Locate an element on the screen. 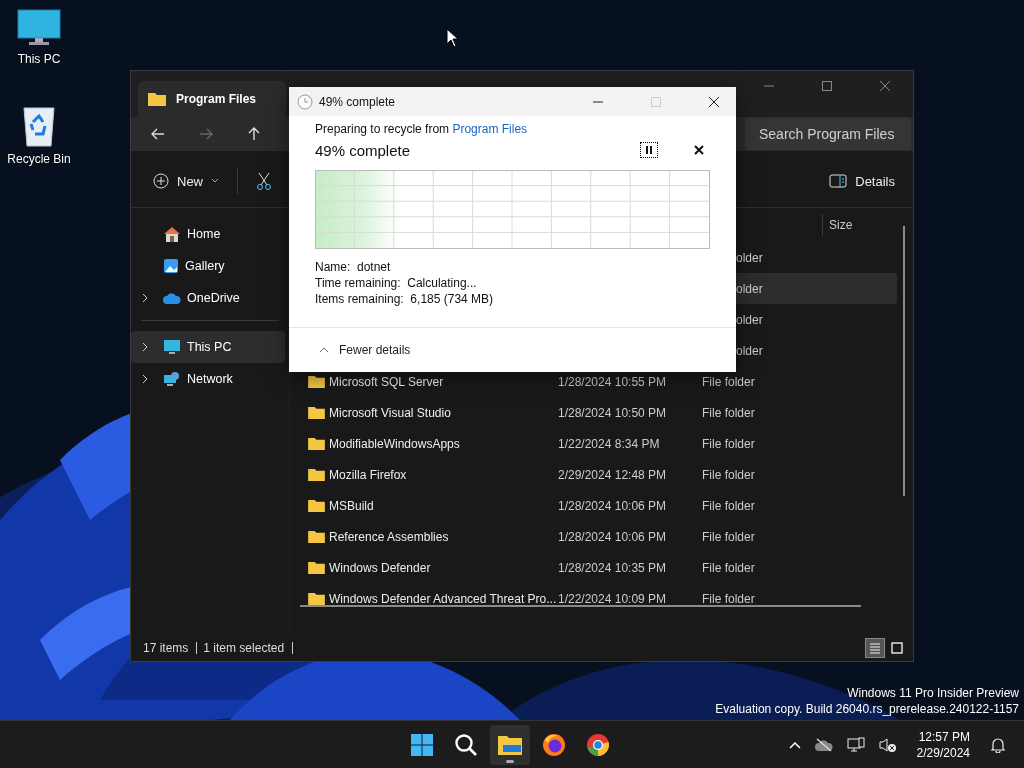 The width and height of the screenshot is (1024, 768). image-icon is located at coordinates (171, 266).